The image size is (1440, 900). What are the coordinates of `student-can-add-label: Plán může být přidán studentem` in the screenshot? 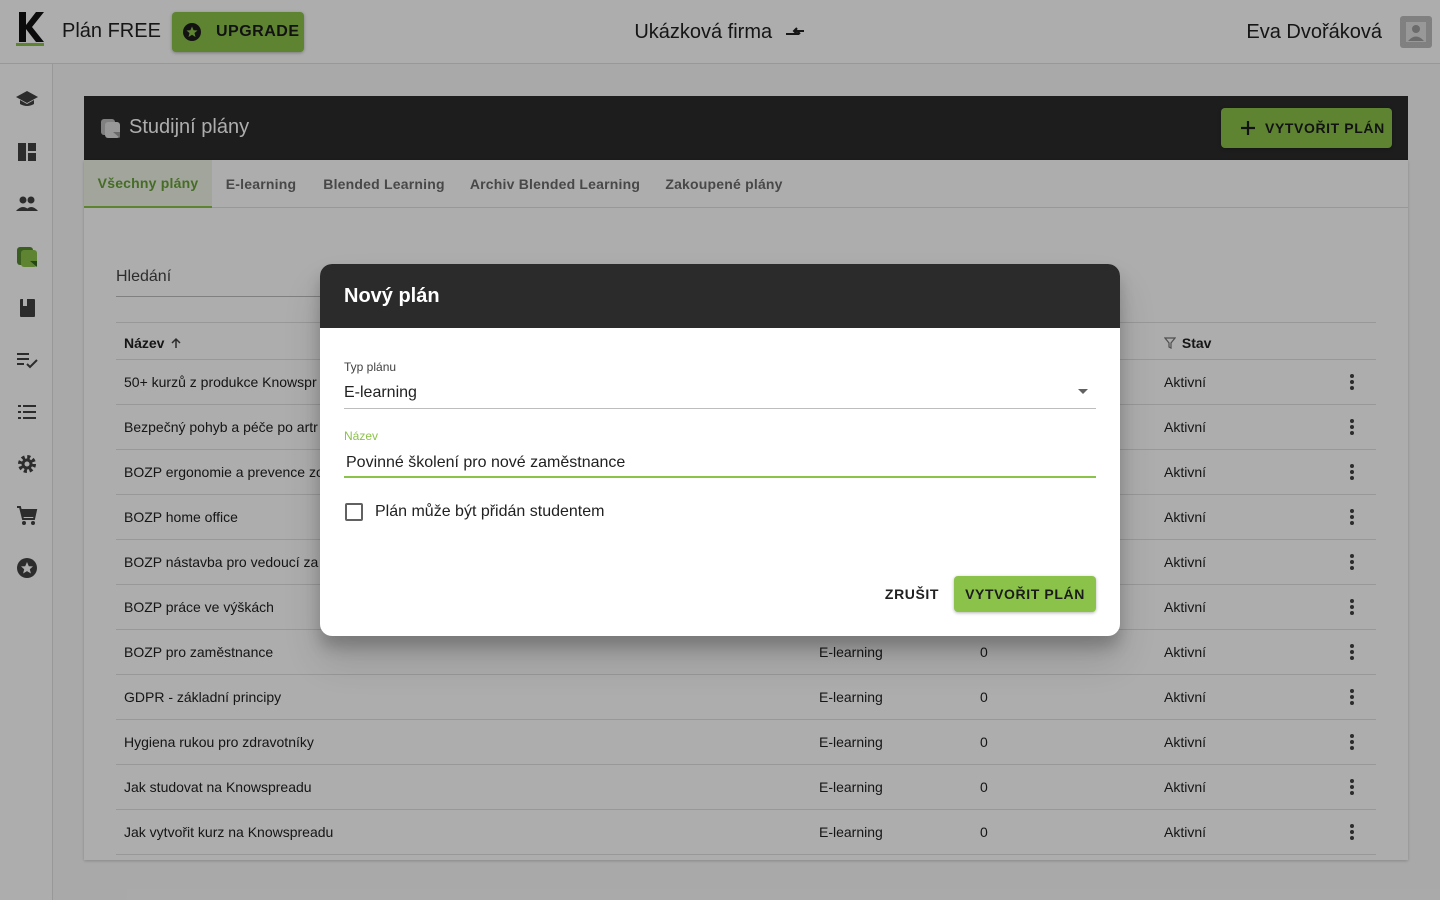 It's located at (489, 512).